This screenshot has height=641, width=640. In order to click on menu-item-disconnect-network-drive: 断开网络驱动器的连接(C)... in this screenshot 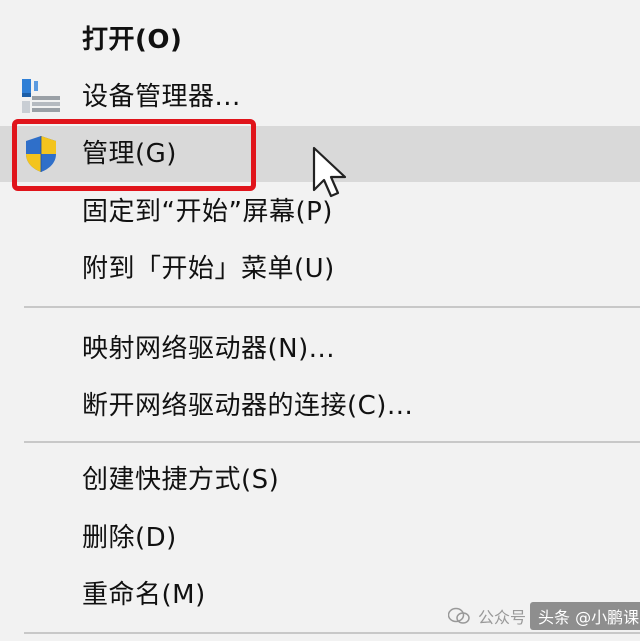, I will do `click(320, 406)`.